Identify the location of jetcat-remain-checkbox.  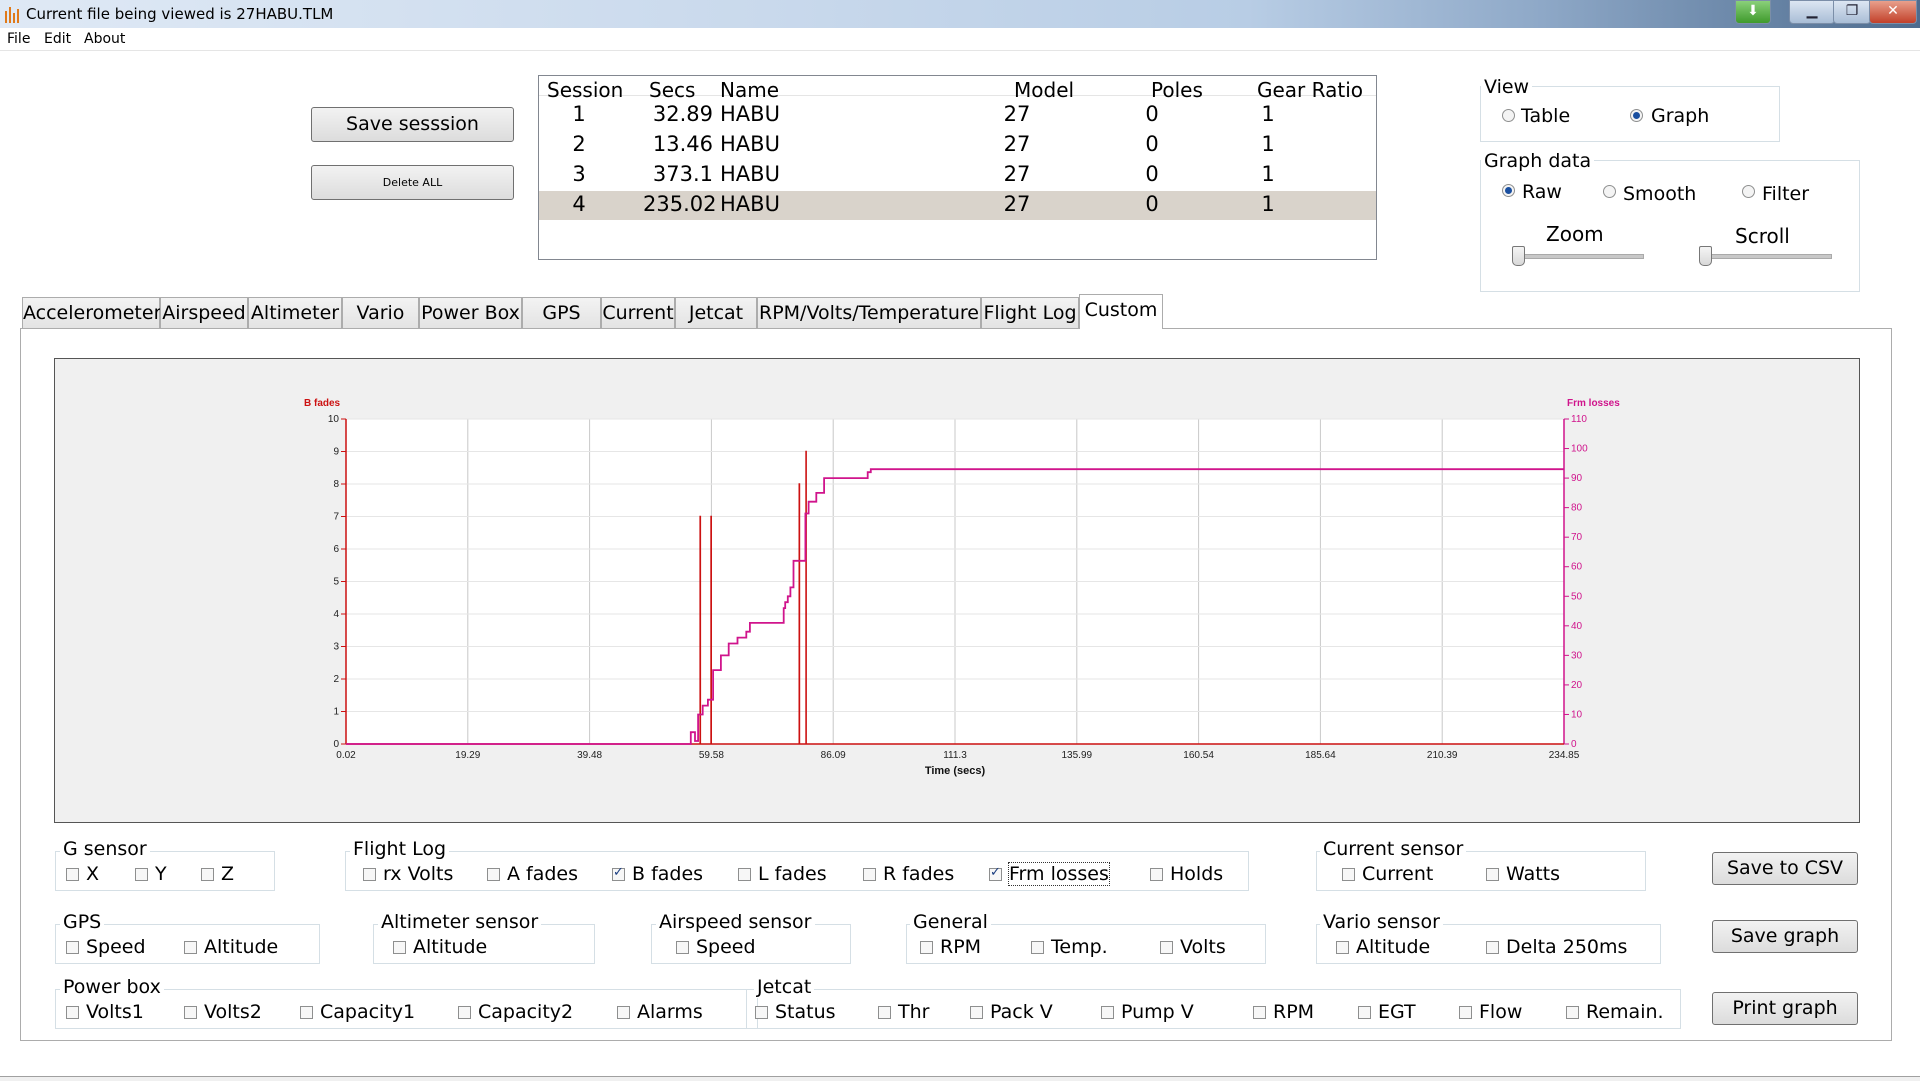
(1572, 1012).